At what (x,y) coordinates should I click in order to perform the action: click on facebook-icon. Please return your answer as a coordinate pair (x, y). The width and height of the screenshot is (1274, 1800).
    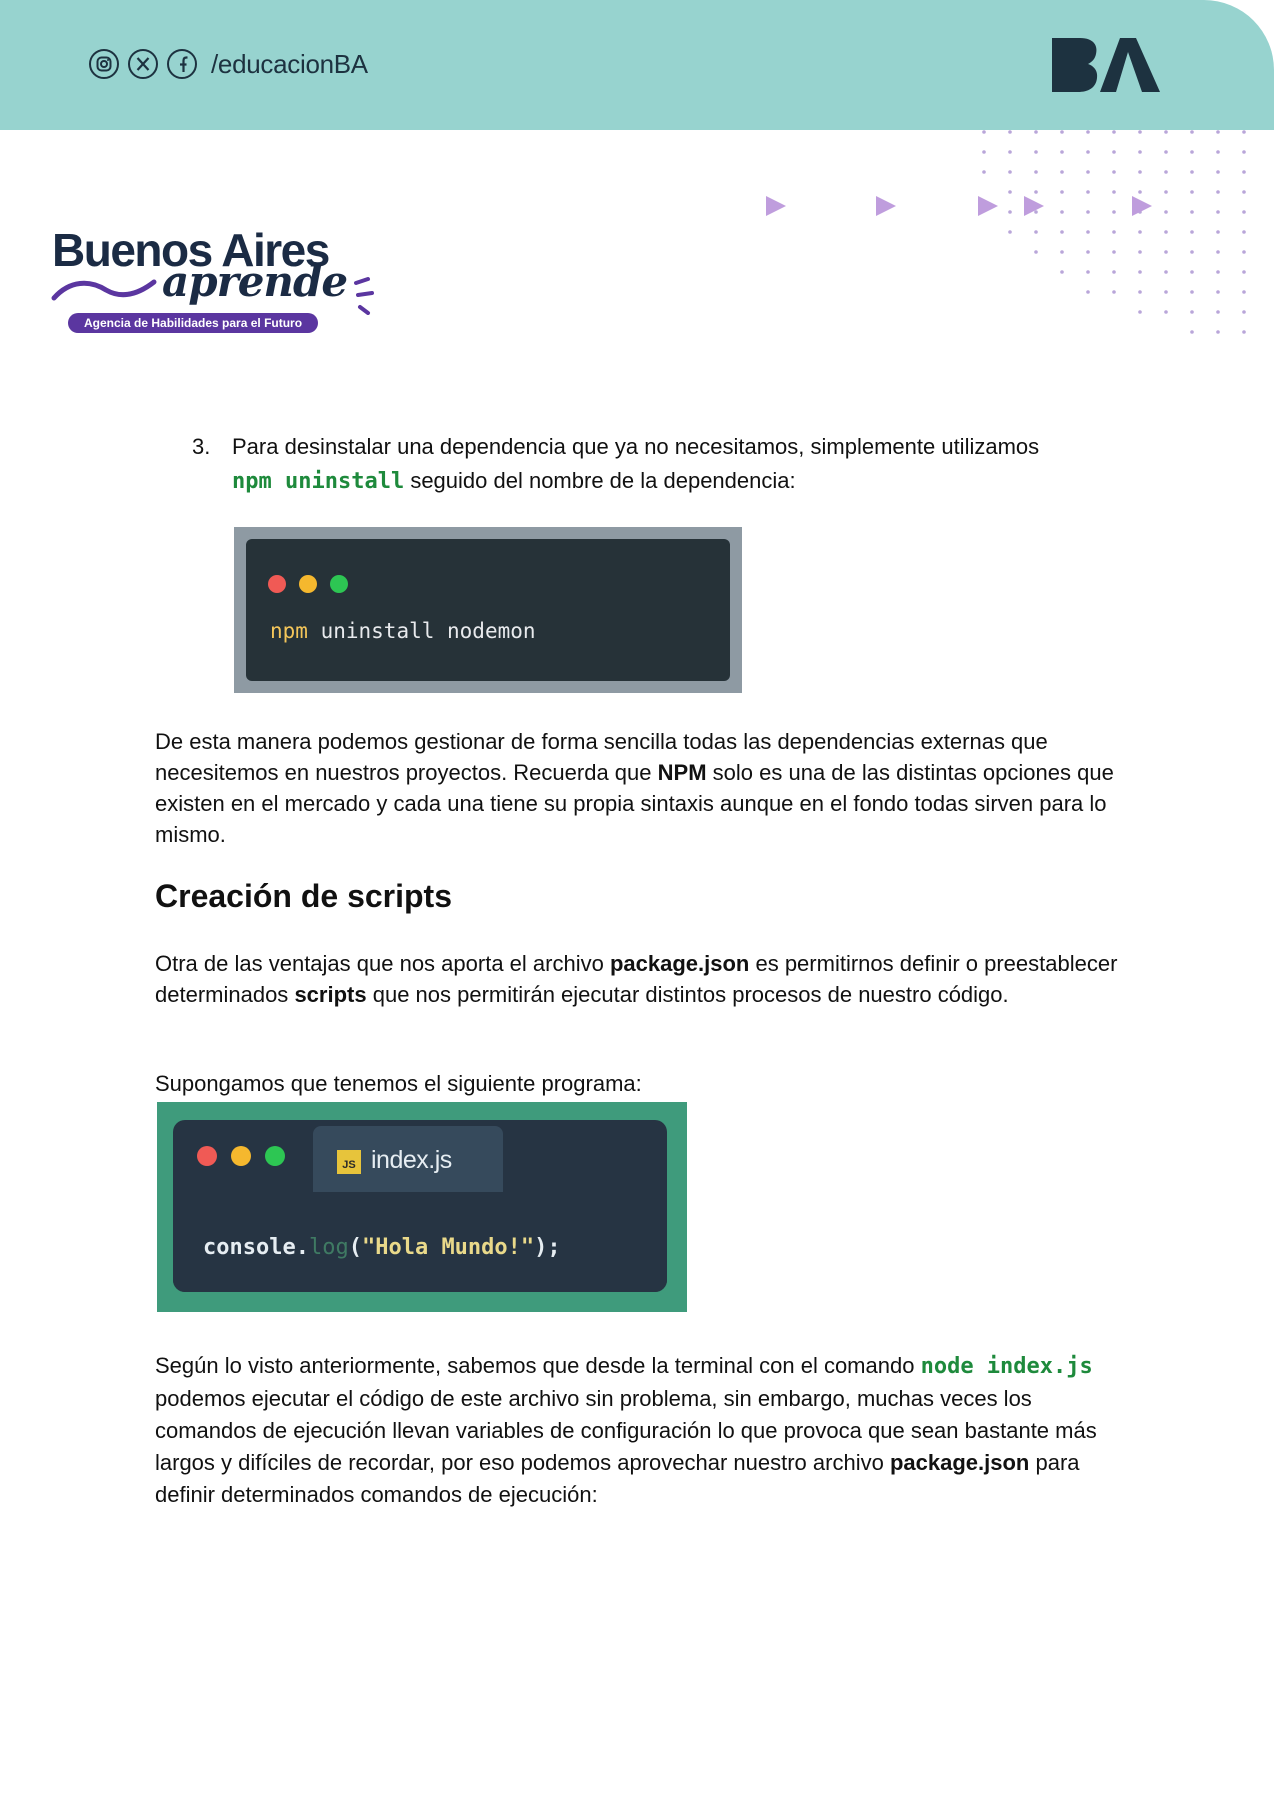
    Looking at the image, I should click on (182, 64).